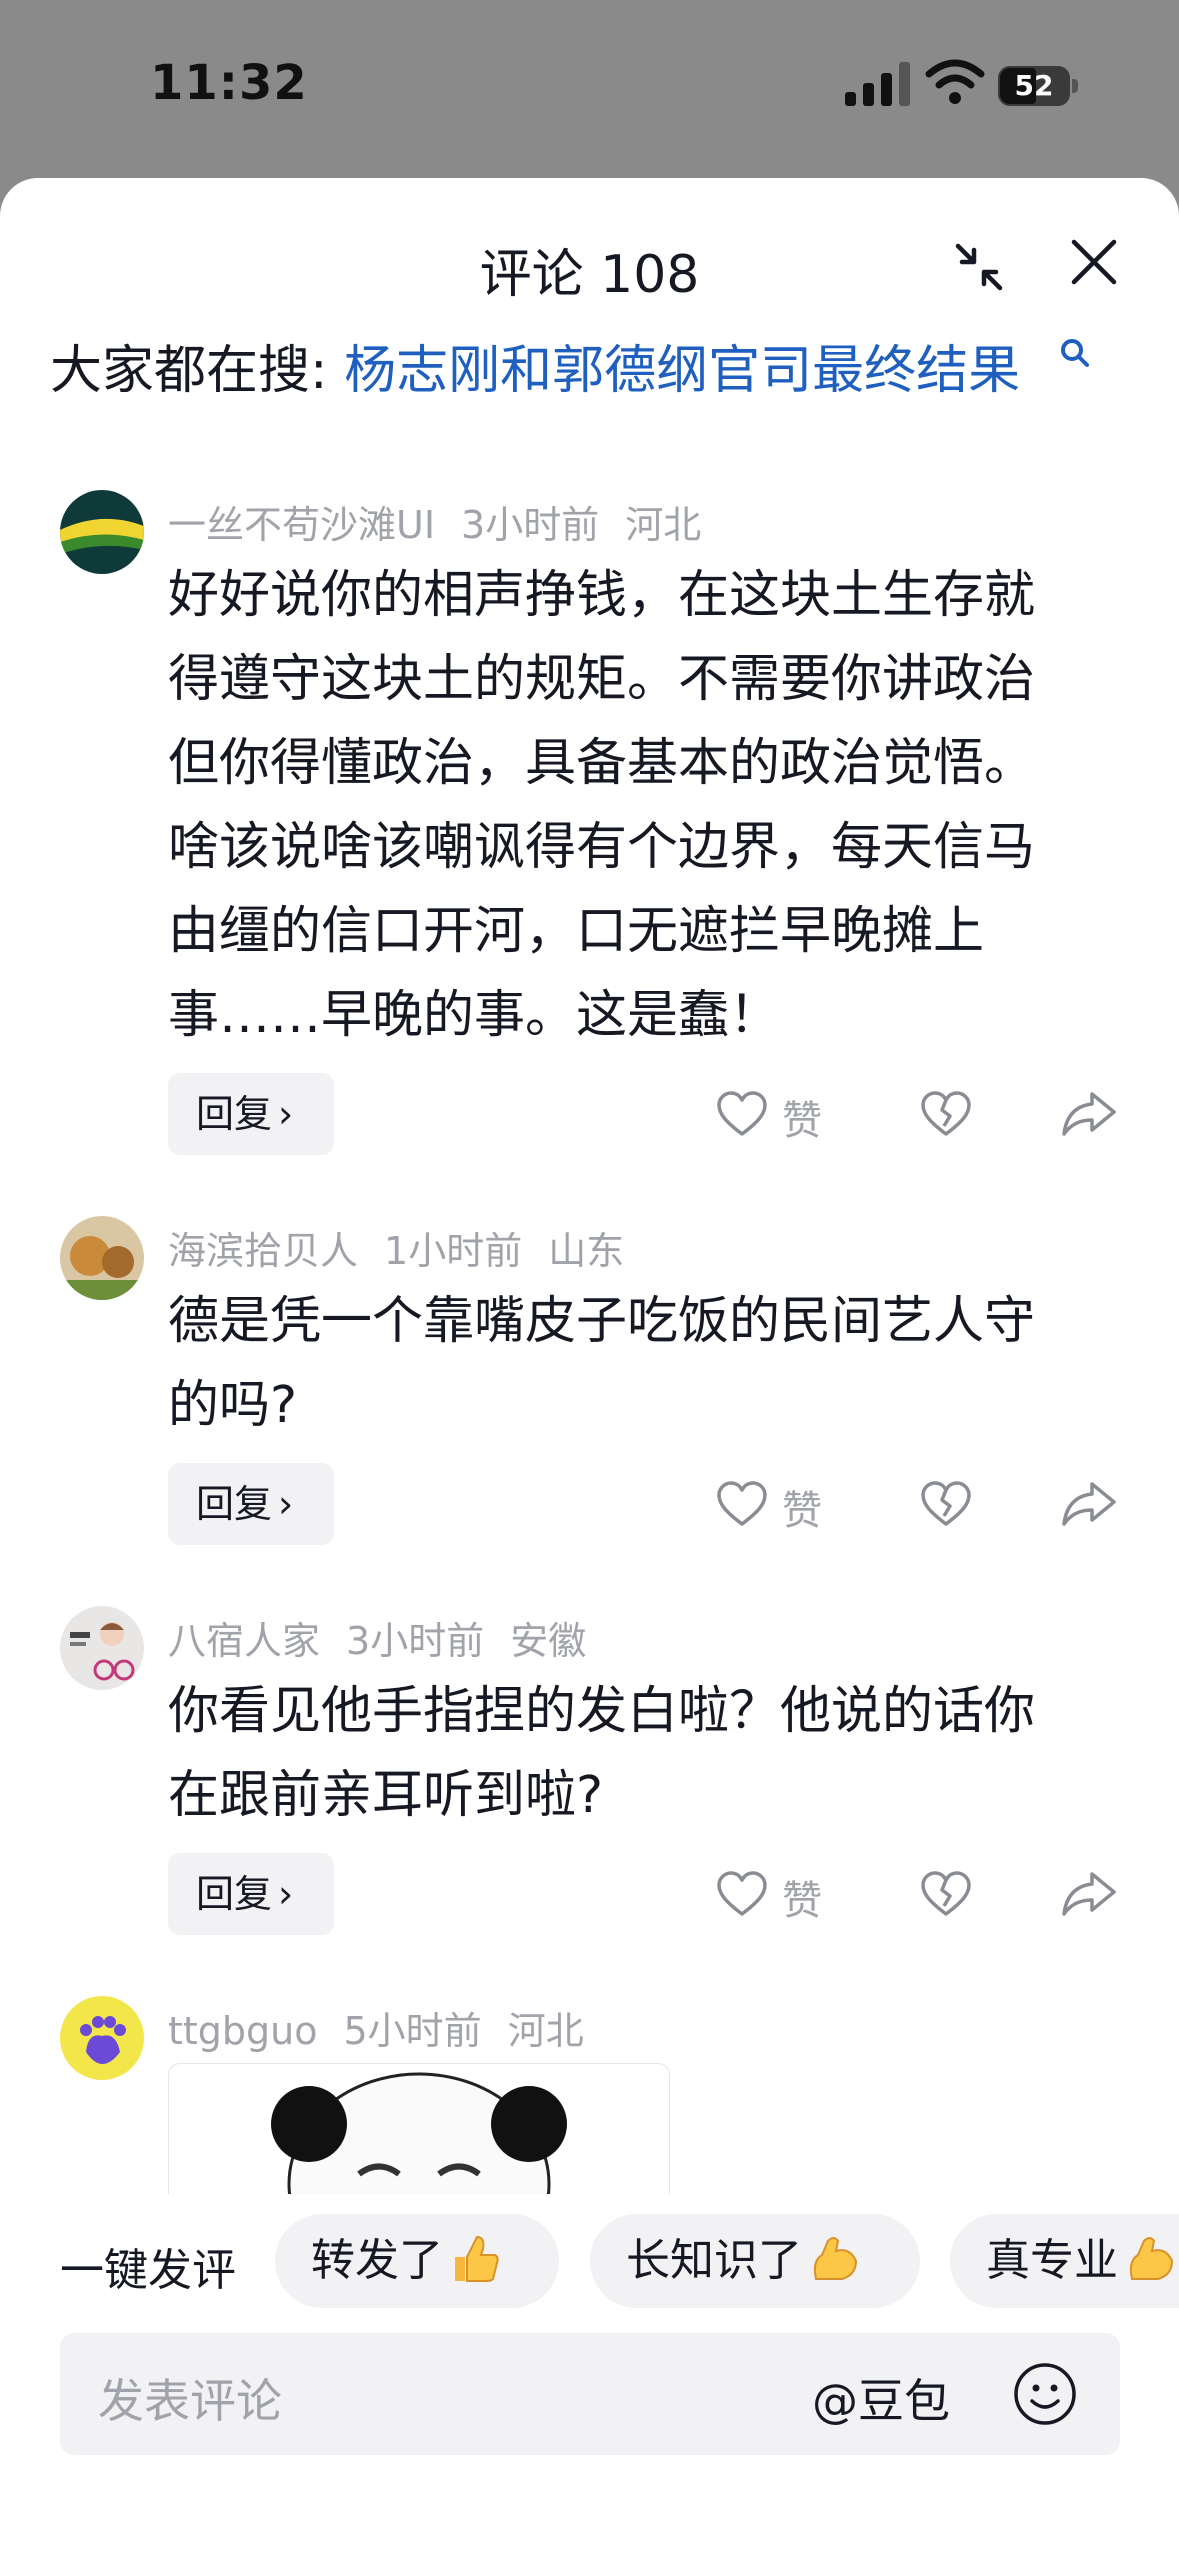 This screenshot has width=1179, height=2556. What do you see at coordinates (377, 2260) in the screenshot?
I see `chip-label: 转发了` at bounding box center [377, 2260].